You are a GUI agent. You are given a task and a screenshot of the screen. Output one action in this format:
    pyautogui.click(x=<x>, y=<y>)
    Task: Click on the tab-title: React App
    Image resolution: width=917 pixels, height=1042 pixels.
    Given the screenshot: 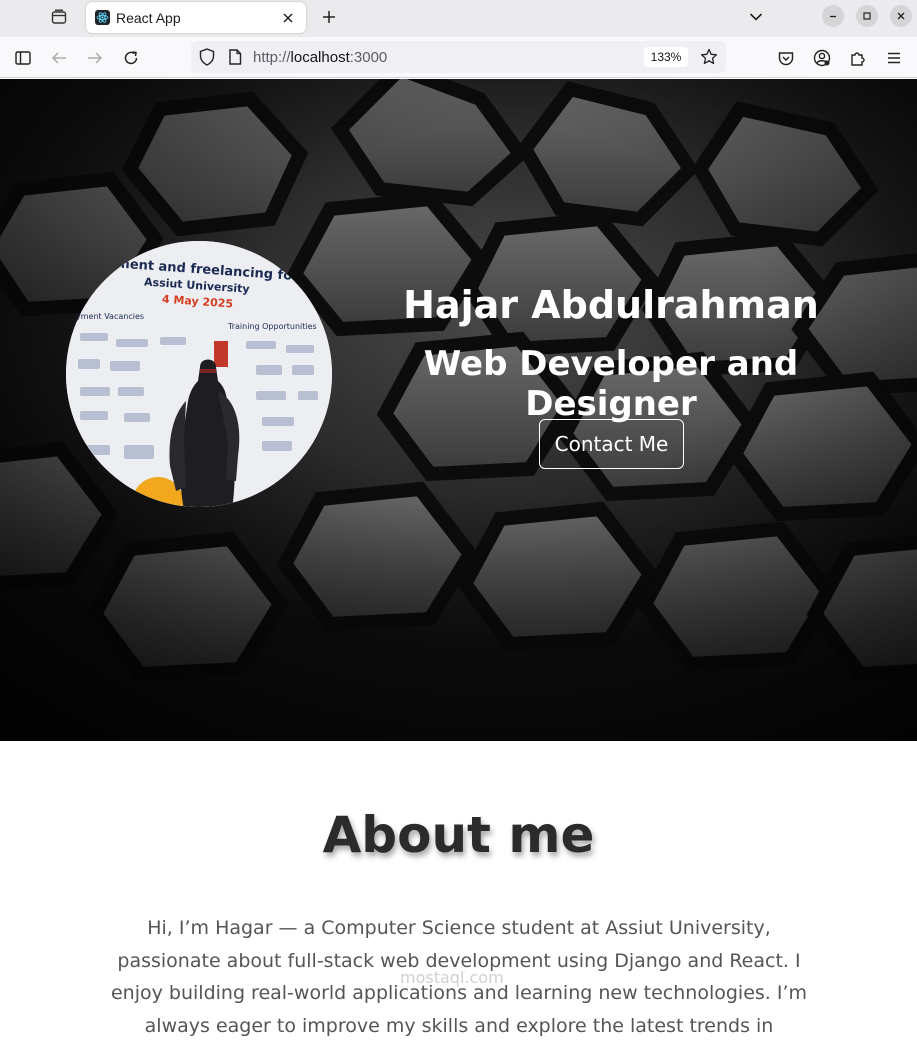 What is the action you would take?
    pyautogui.click(x=148, y=17)
    